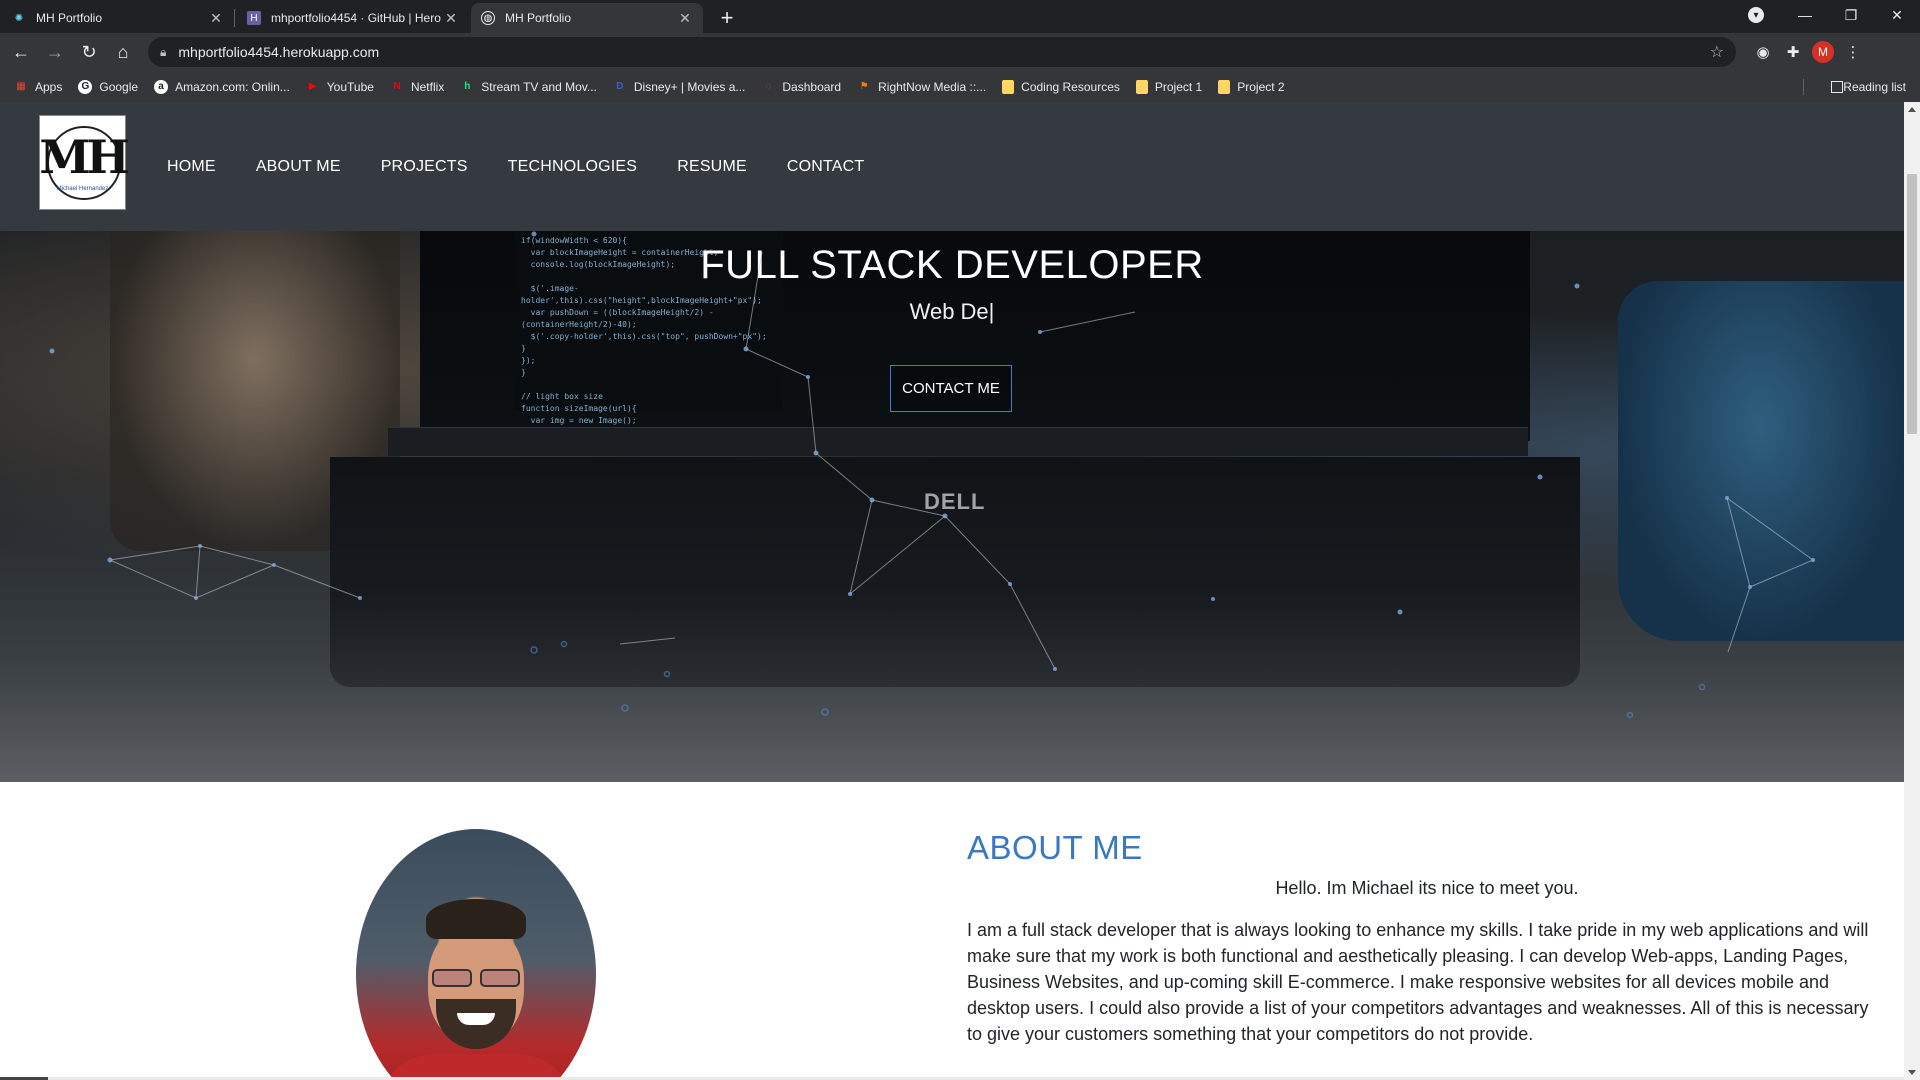 This screenshot has height=1080, width=1920. What do you see at coordinates (1853, 52) in the screenshot?
I see `kebab-menu-icon: ⋮` at bounding box center [1853, 52].